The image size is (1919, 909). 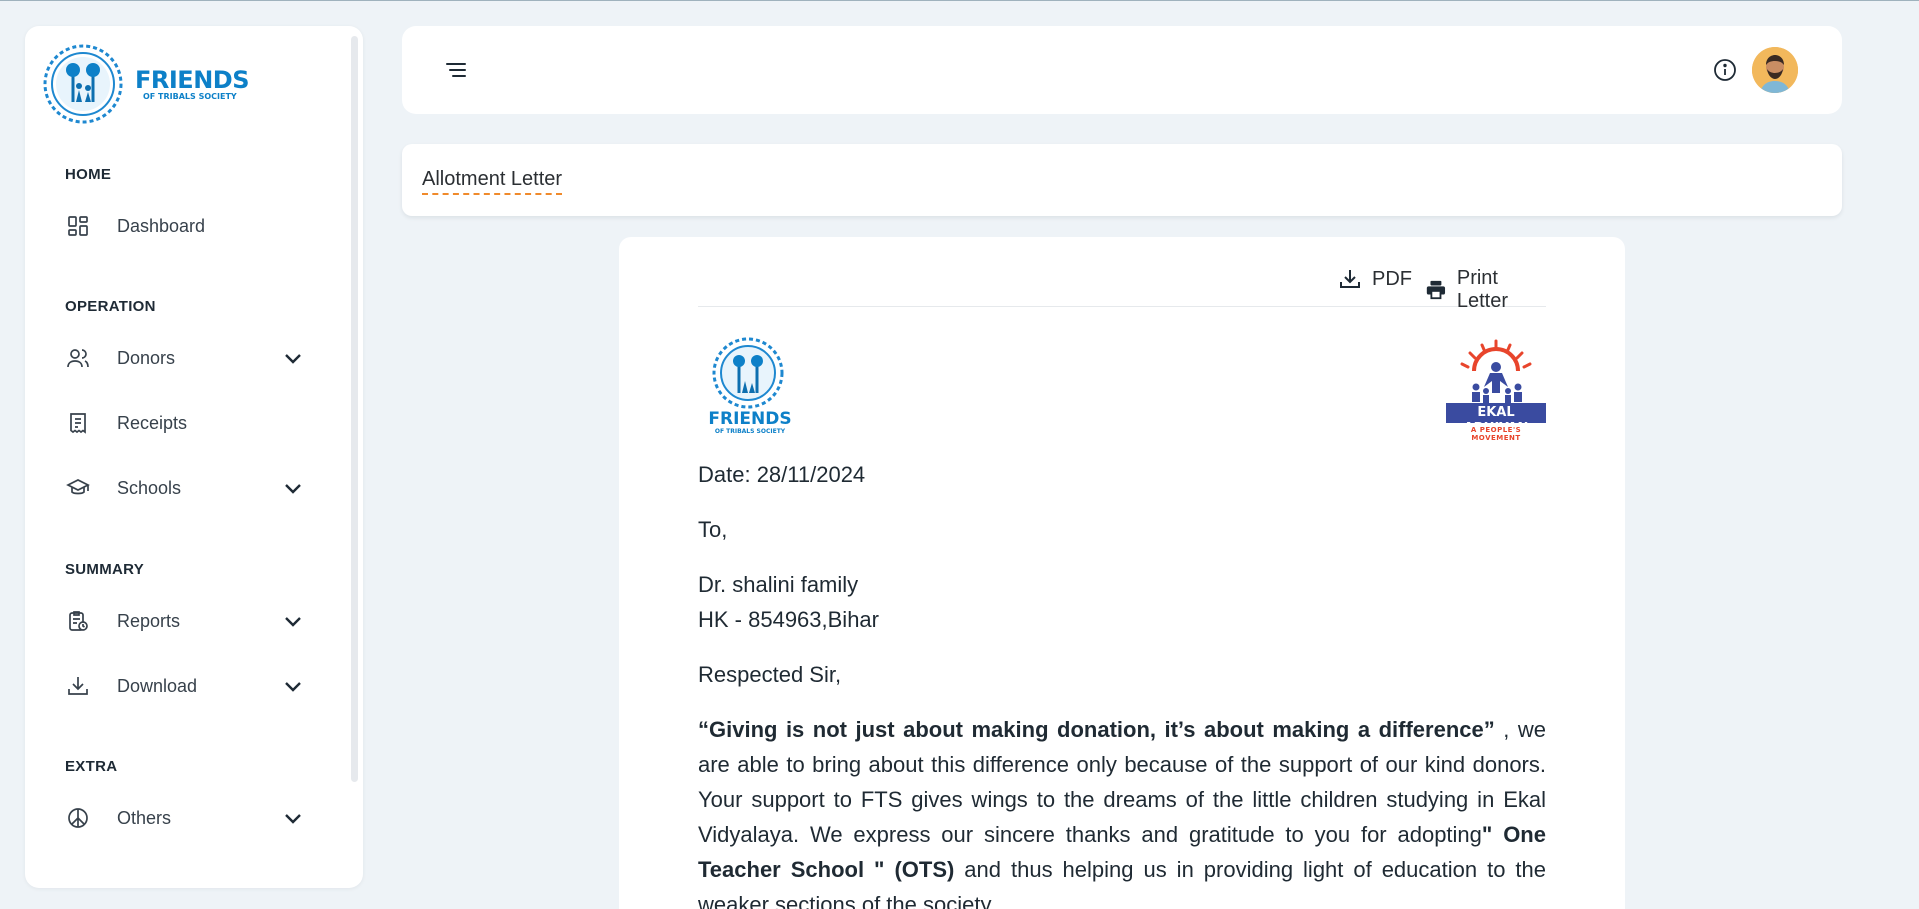 What do you see at coordinates (152, 422) in the screenshot?
I see `sidebar-item-label: Receipts` at bounding box center [152, 422].